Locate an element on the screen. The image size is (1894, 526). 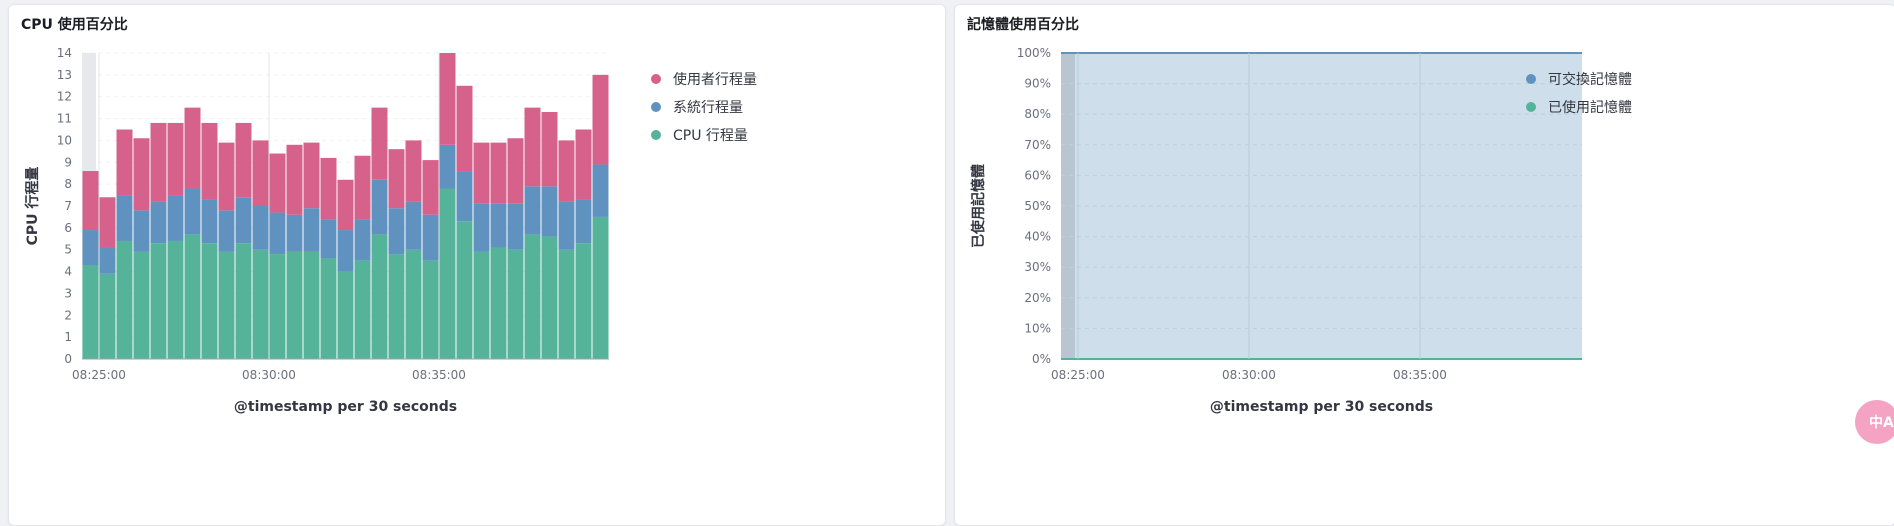
legend-item: CPU 行程量 is located at coordinates (704, 135).